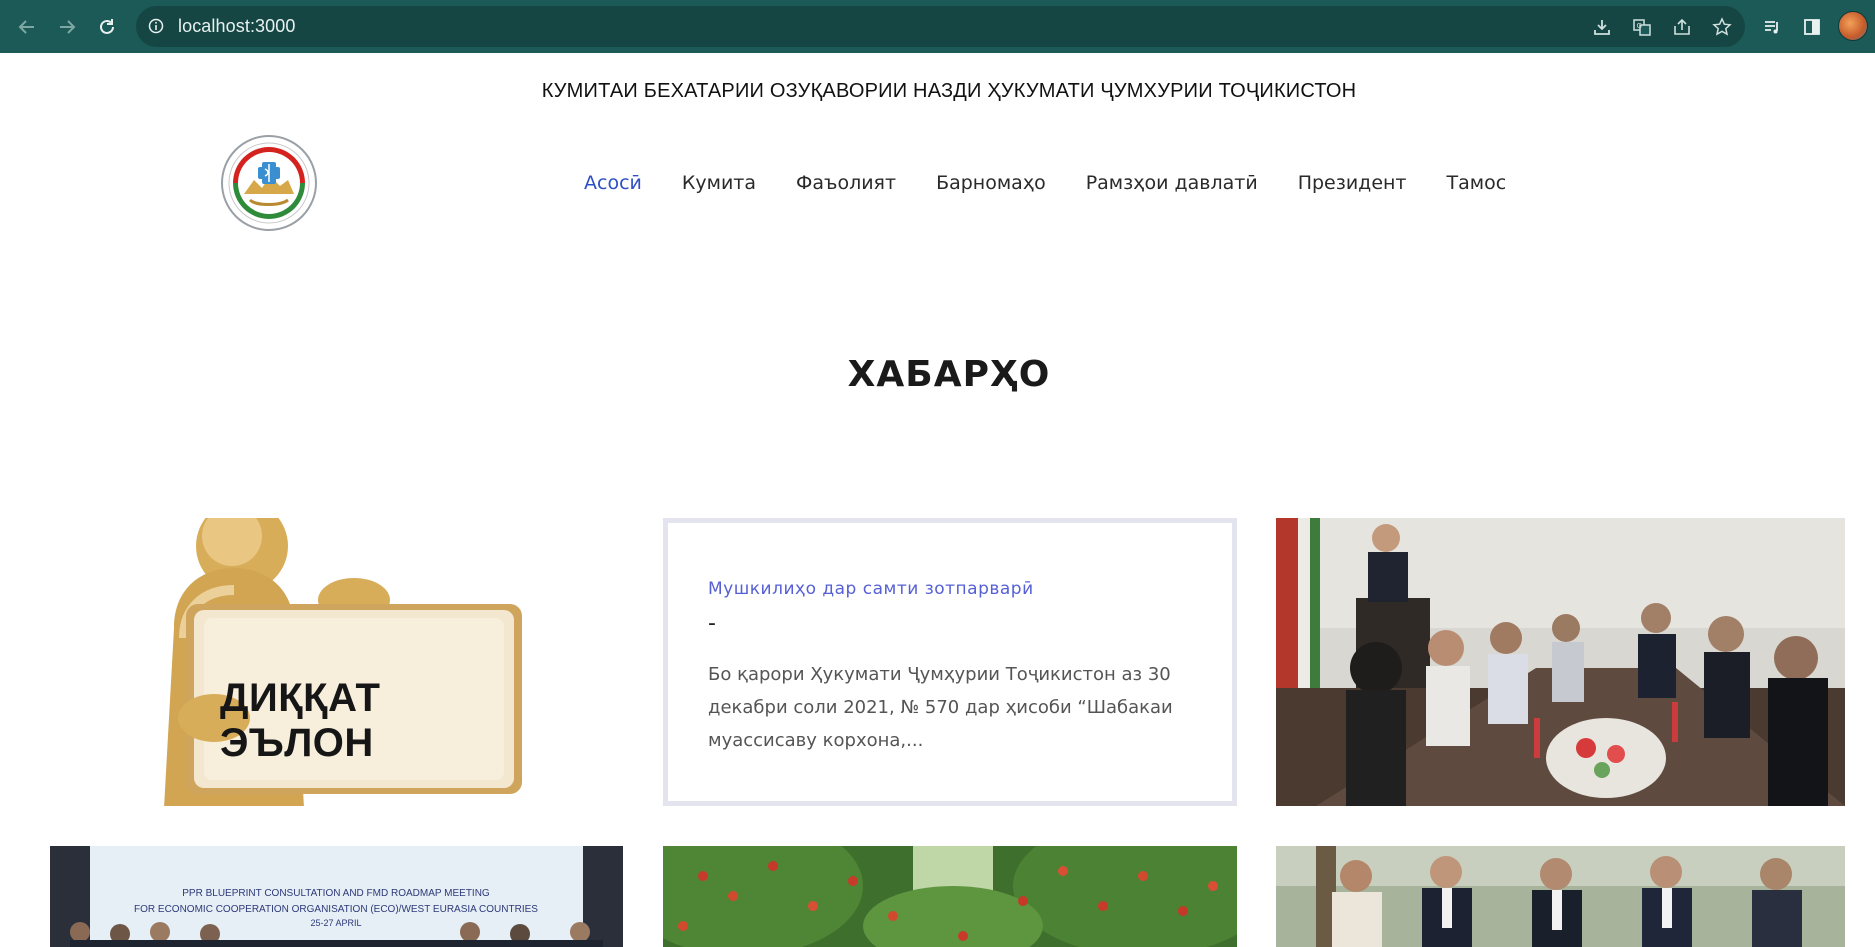 This screenshot has height=947, width=1875. I want to click on news-card-announcement: ДИҚҚАТ ЭЪЛОН, so click(340, 662).